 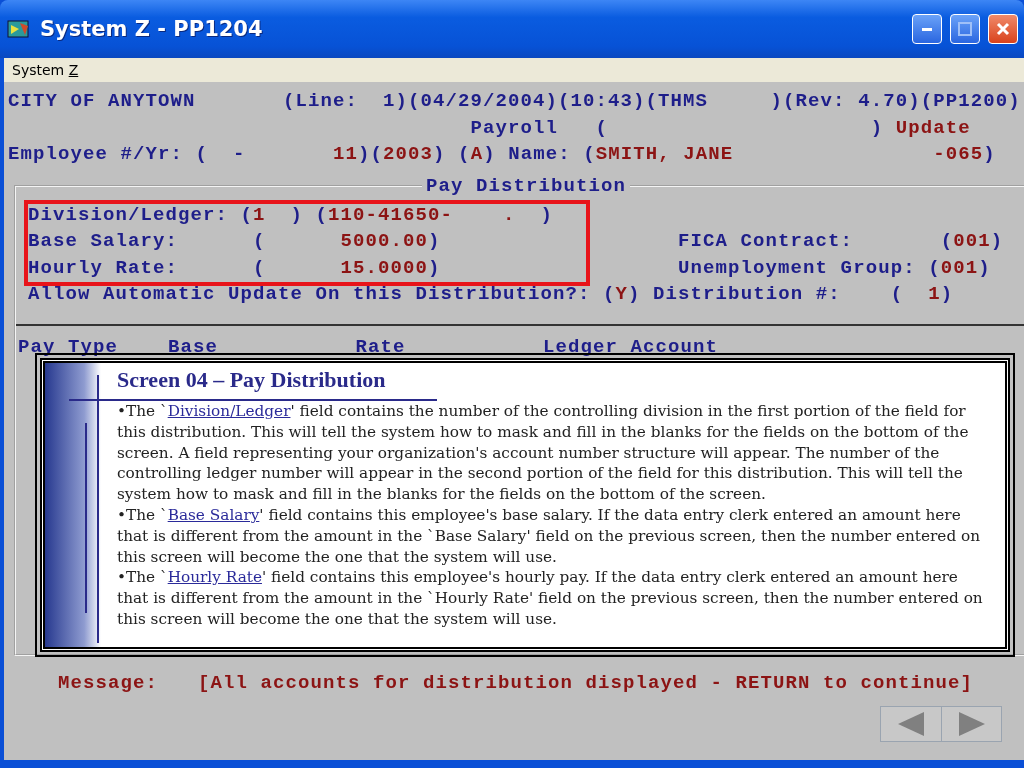 I want to click on field-value: 15.0000, so click(x=384, y=268).